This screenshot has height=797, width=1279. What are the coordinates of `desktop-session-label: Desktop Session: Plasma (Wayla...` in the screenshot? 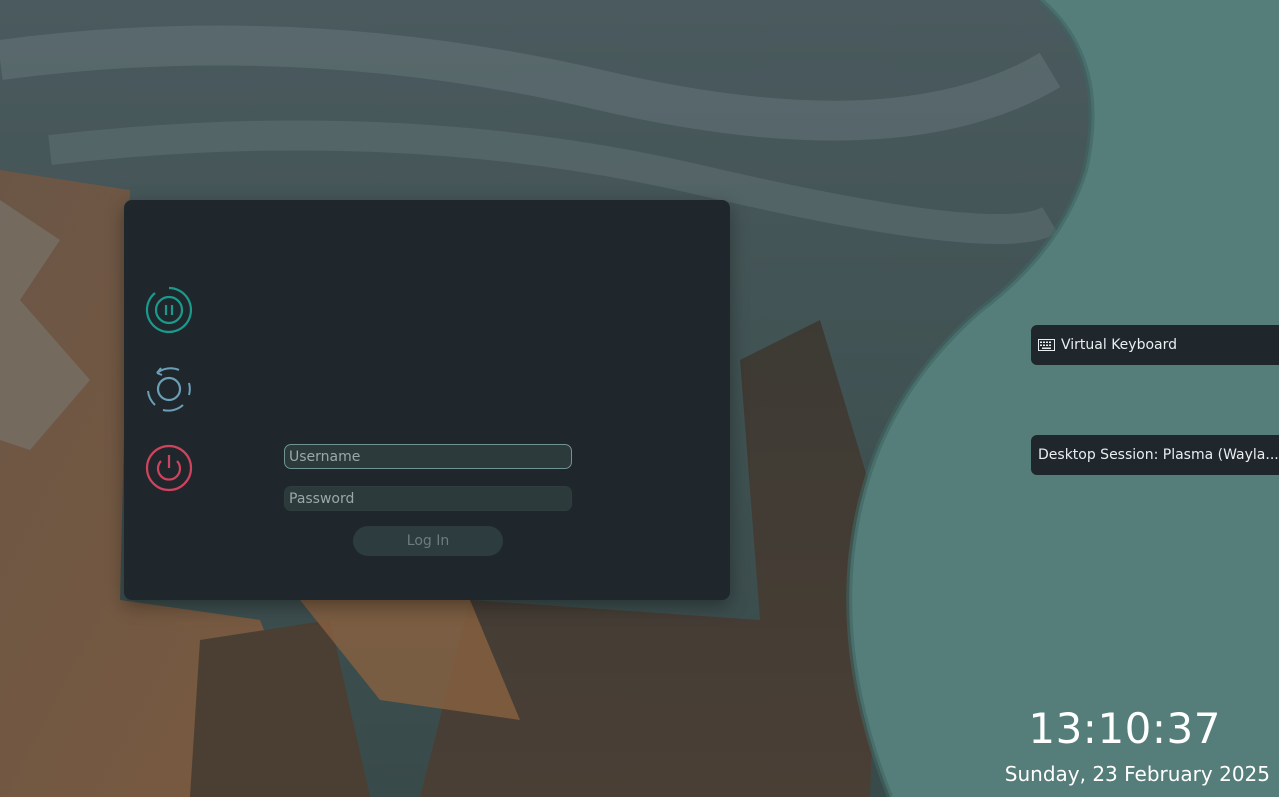 It's located at (1158, 455).